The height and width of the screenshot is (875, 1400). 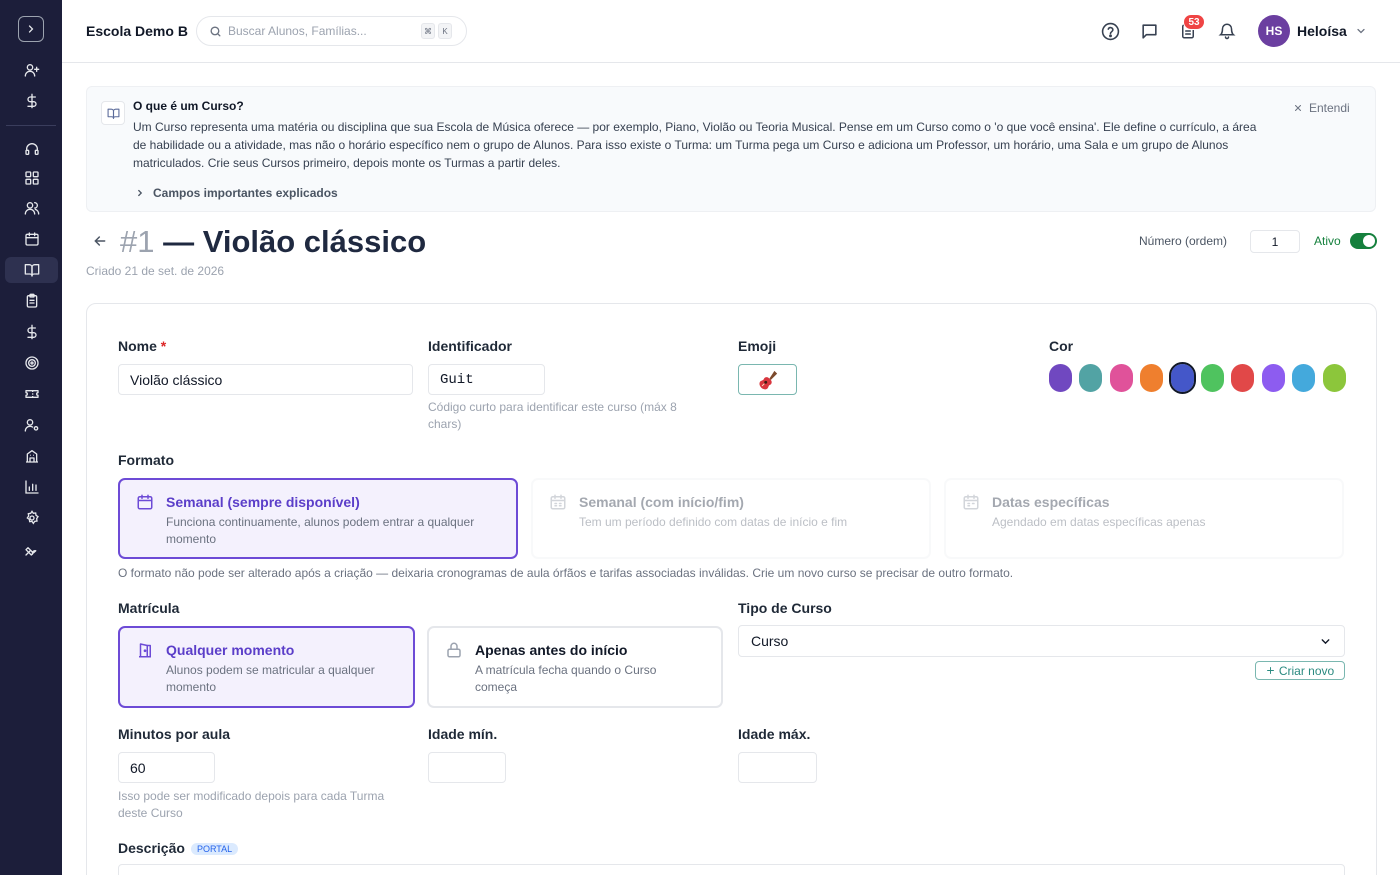 I want to click on max-age-input, so click(x=777, y=767).